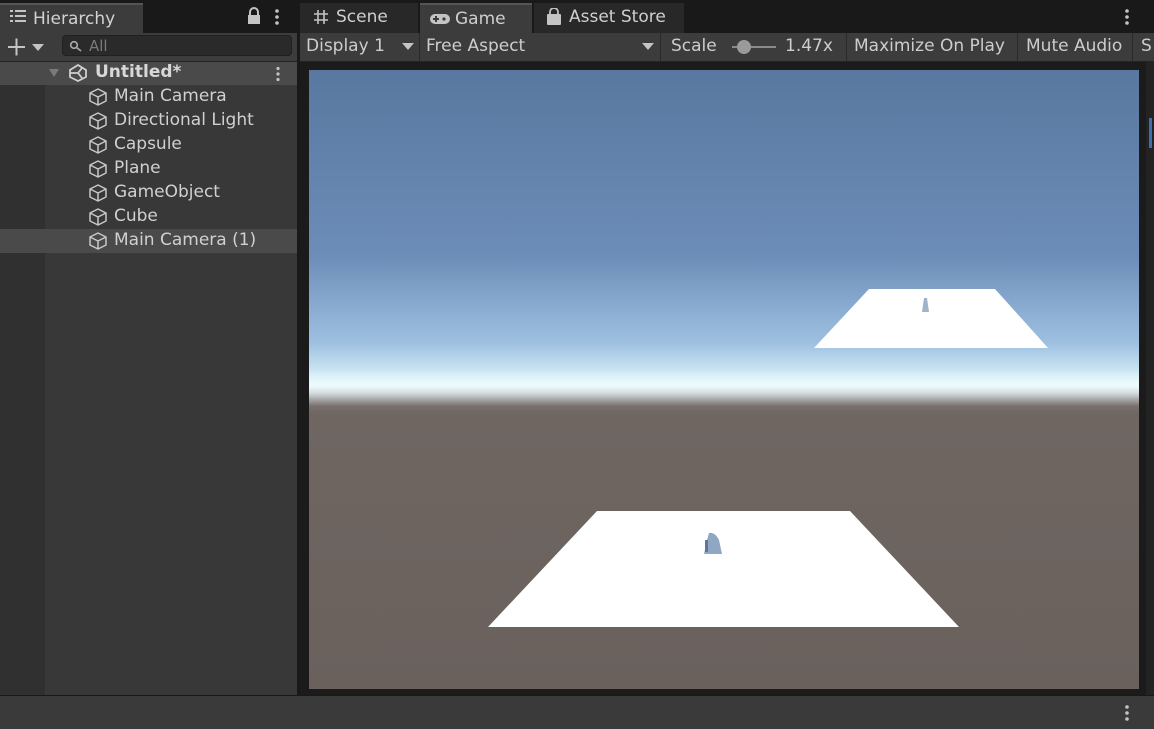 Image resolution: width=1154 pixels, height=729 pixels. Describe the element at coordinates (185, 240) in the screenshot. I see `hierarchy-item-label: Main Camera (1)` at that location.